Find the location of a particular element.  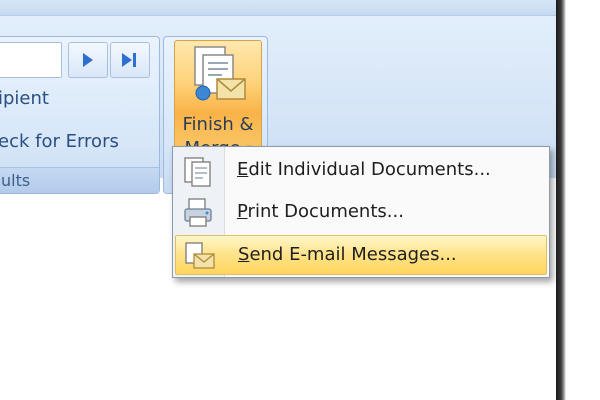

finish-merge-icon is located at coordinates (220, 73).